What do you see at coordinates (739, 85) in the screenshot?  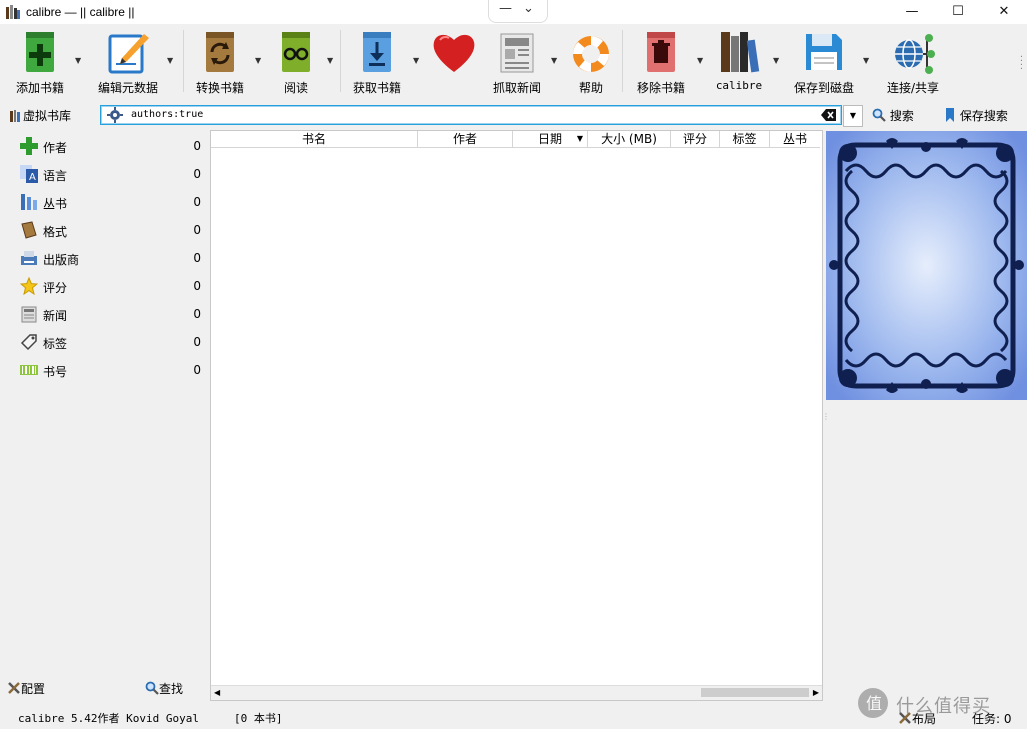 I see `library-label: calibre` at bounding box center [739, 85].